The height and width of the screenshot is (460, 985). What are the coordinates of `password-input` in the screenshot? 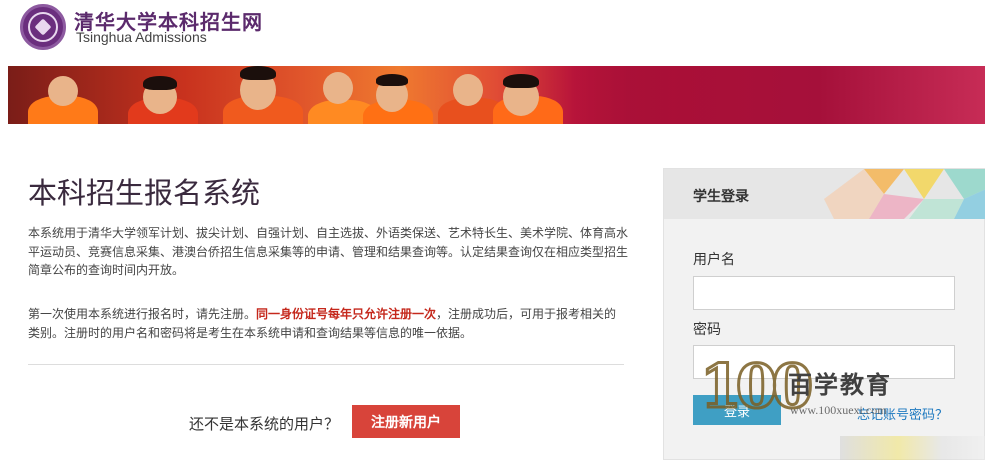 It's located at (824, 362).